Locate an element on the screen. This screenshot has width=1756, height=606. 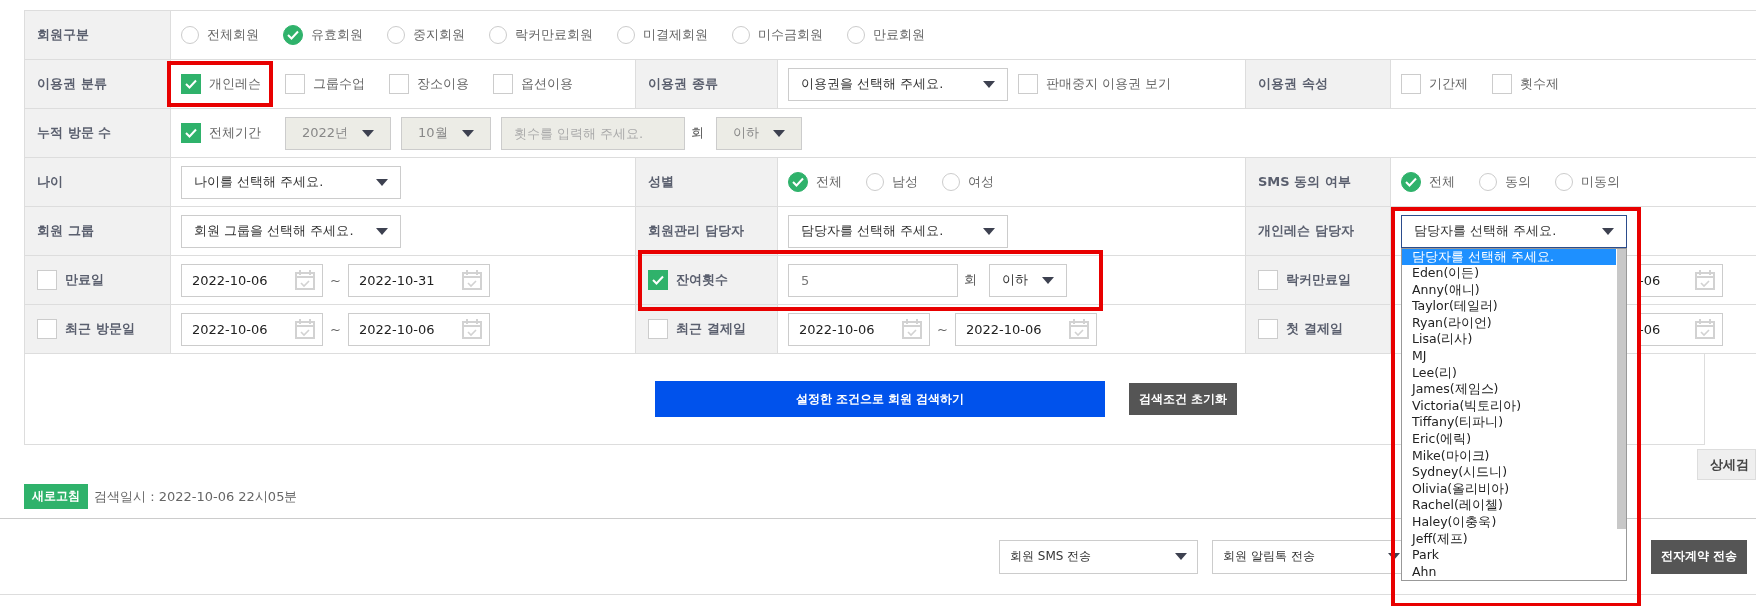
dropdown-option: Mike(마이크) is located at coordinates (1509, 456).